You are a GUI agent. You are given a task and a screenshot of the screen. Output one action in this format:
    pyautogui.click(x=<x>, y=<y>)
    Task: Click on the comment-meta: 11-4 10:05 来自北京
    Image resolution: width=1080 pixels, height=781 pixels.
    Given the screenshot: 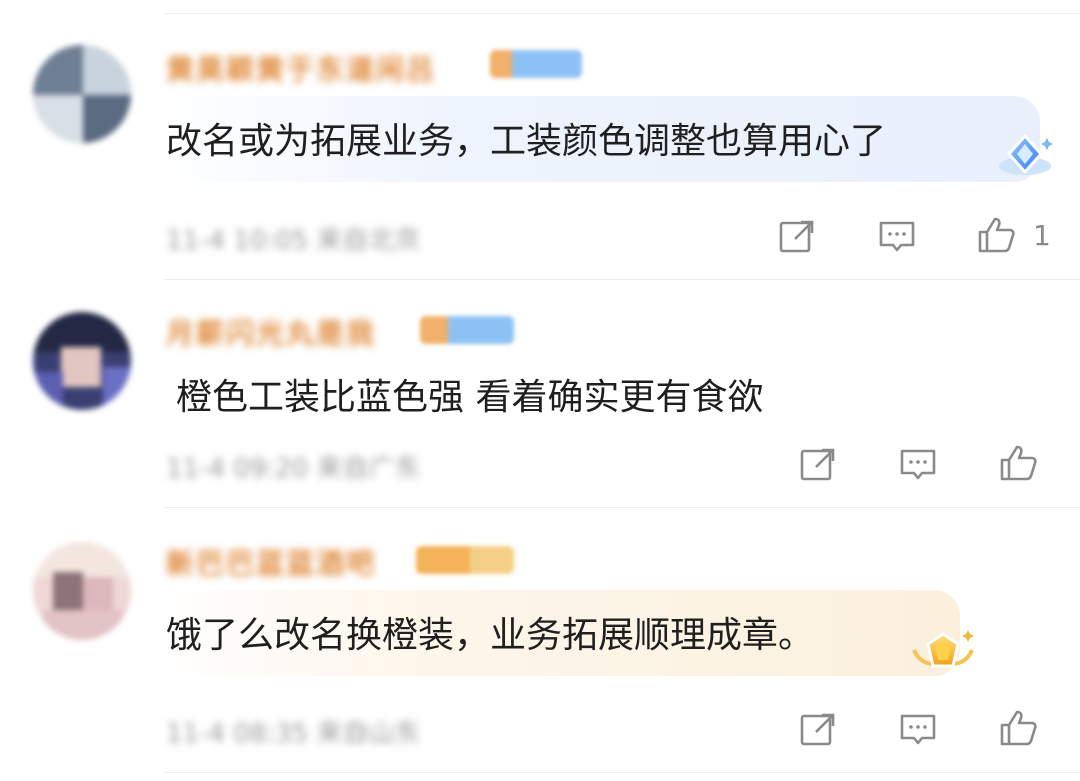 What is the action you would take?
    pyautogui.click(x=293, y=238)
    